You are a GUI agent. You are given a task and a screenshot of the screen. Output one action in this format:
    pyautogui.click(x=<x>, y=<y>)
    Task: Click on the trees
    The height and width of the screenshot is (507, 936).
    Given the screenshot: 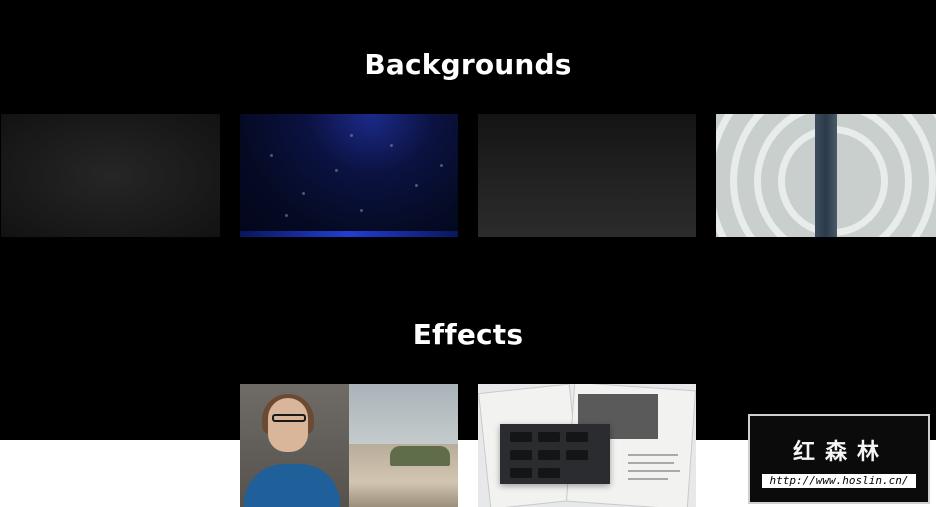 What is the action you would take?
    pyautogui.click(x=420, y=456)
    